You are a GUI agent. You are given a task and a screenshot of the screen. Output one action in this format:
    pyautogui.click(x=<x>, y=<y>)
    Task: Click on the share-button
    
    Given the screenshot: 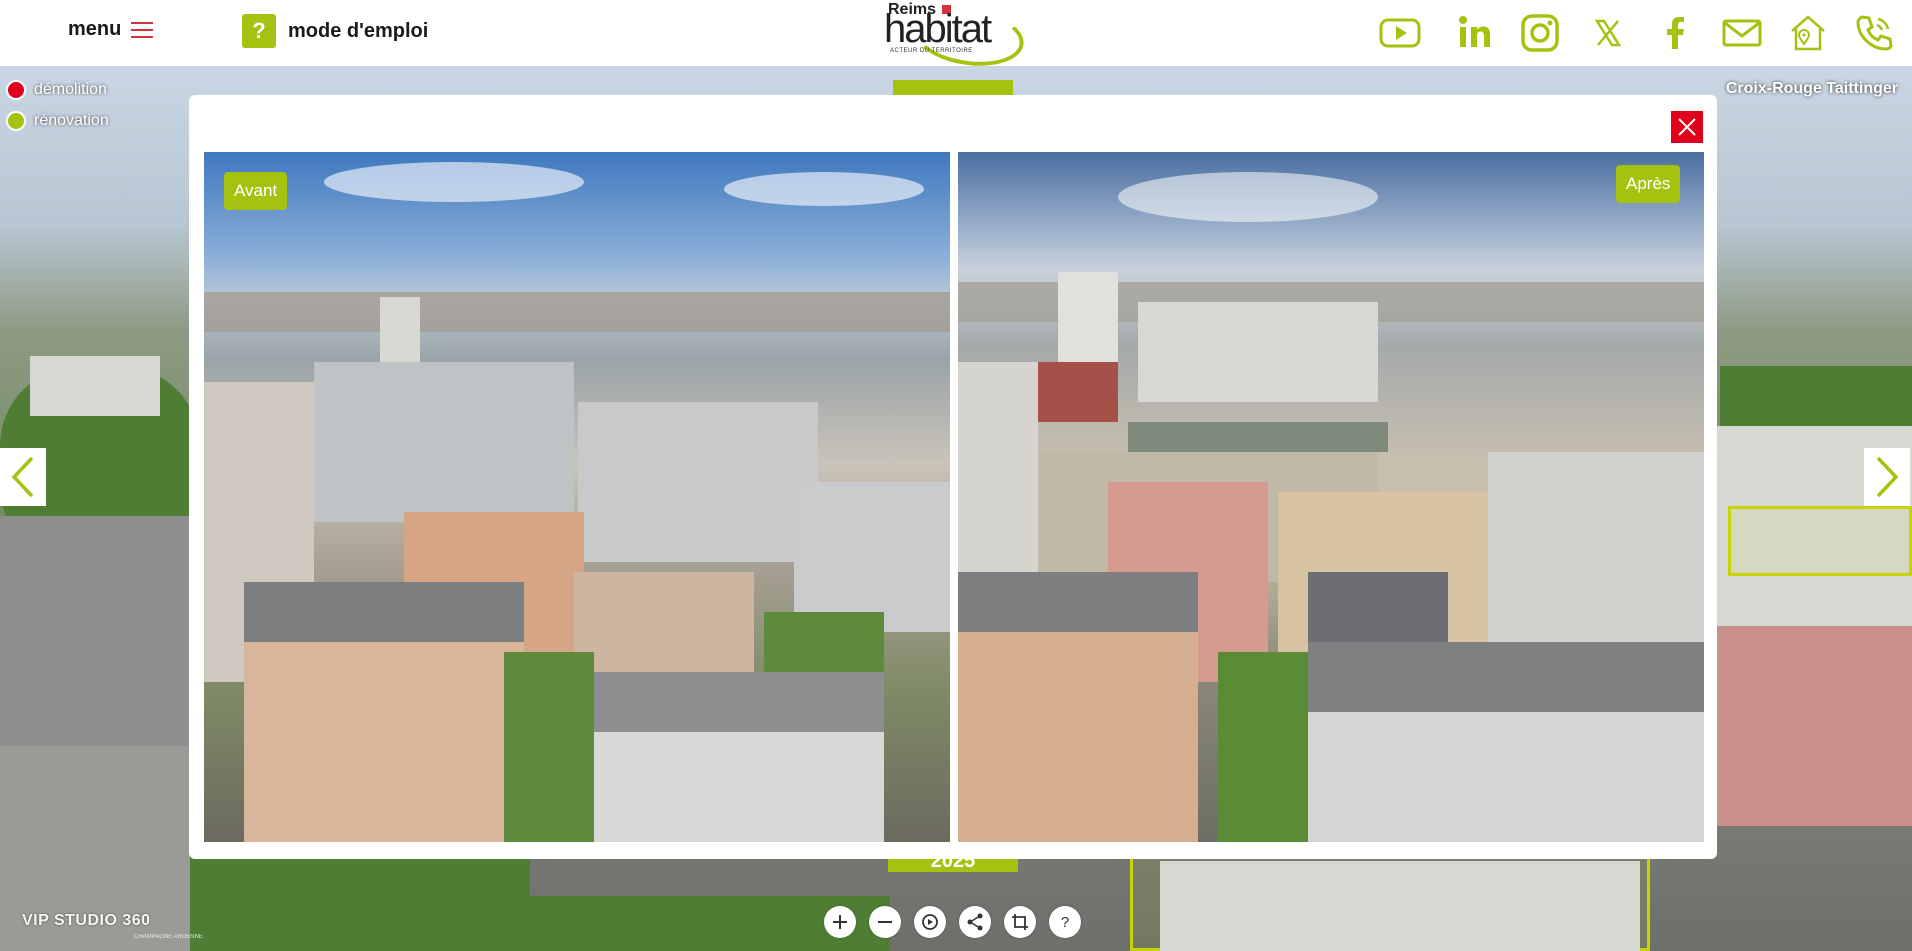 What is the action you would take?
    pyautogui.click(x=975, y=922)
    